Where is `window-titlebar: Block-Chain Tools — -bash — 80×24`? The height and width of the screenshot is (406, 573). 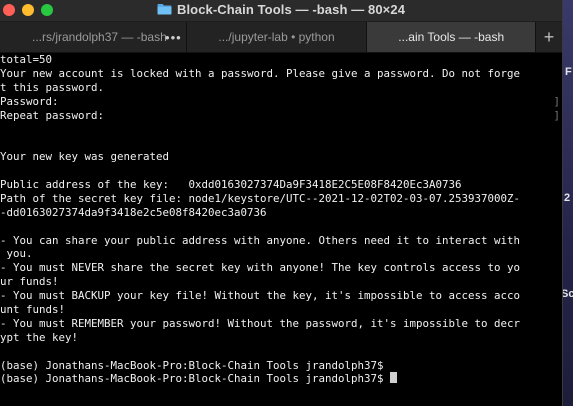 window-titlebar: Block-Chain Tools — -bash — 80×24 is located at coordinates (281, 11).